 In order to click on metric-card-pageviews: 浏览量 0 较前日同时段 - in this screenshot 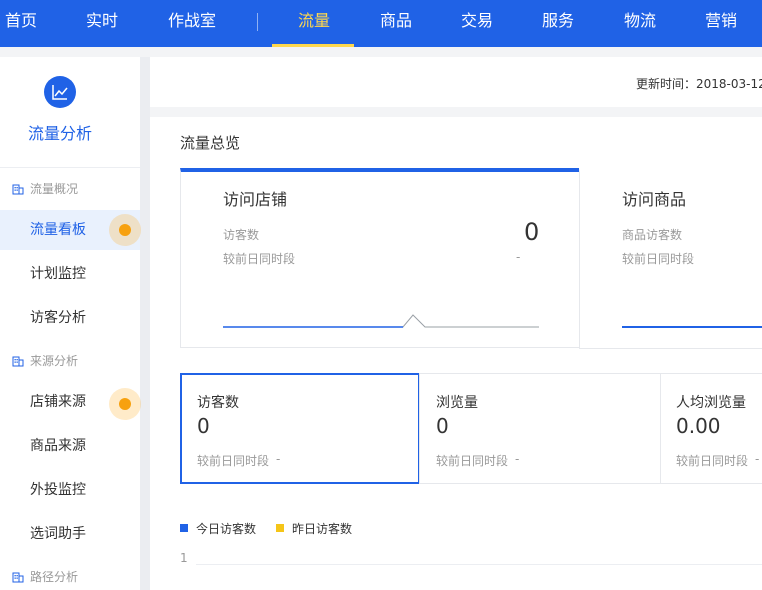, I will do `click(540, 428)`.